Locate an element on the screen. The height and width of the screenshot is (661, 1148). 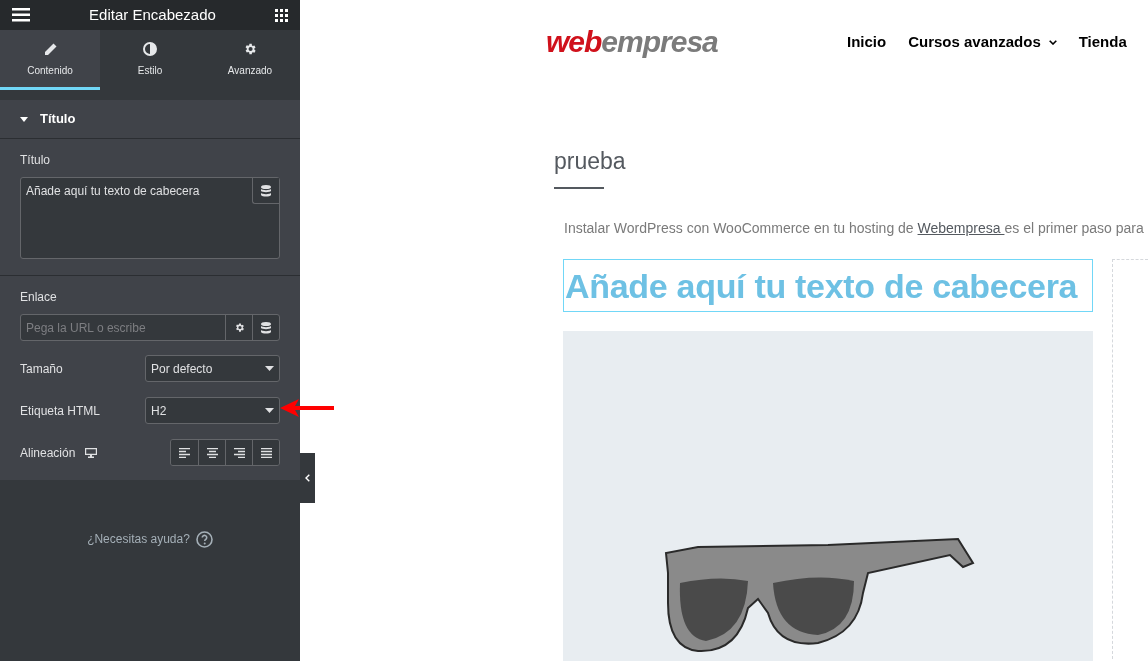
align-right-icon is located at coordinates (239, 452).